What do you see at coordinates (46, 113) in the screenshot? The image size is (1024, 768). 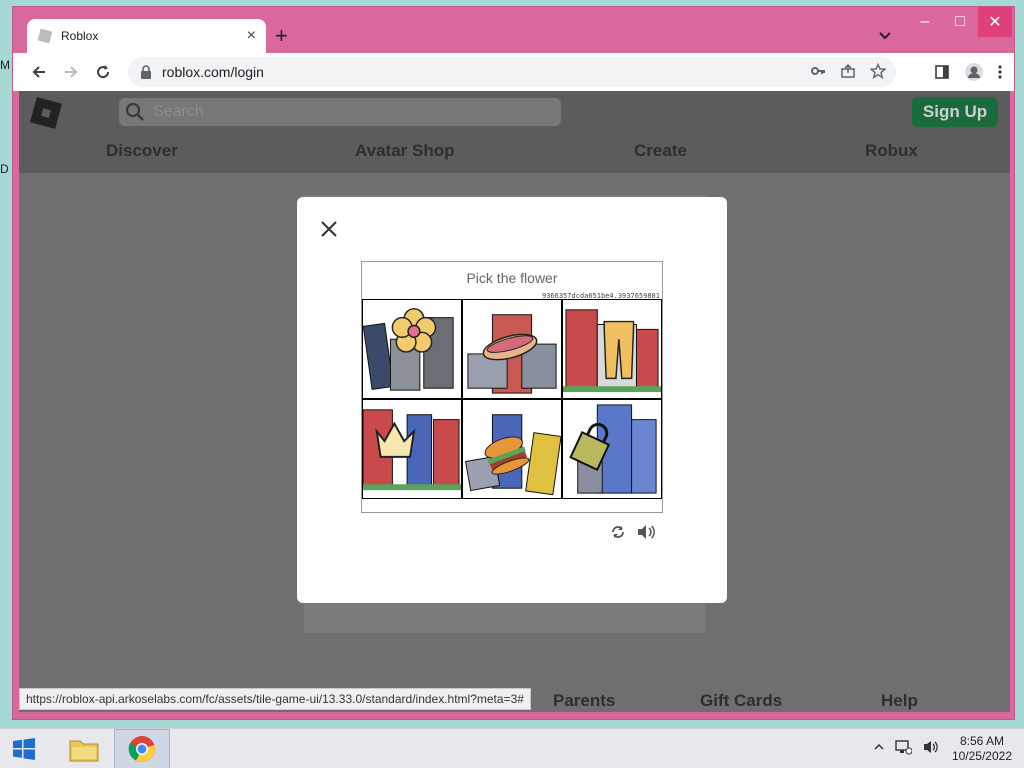 I see `roblox-logo-icon` at bounding box center [46, 113].